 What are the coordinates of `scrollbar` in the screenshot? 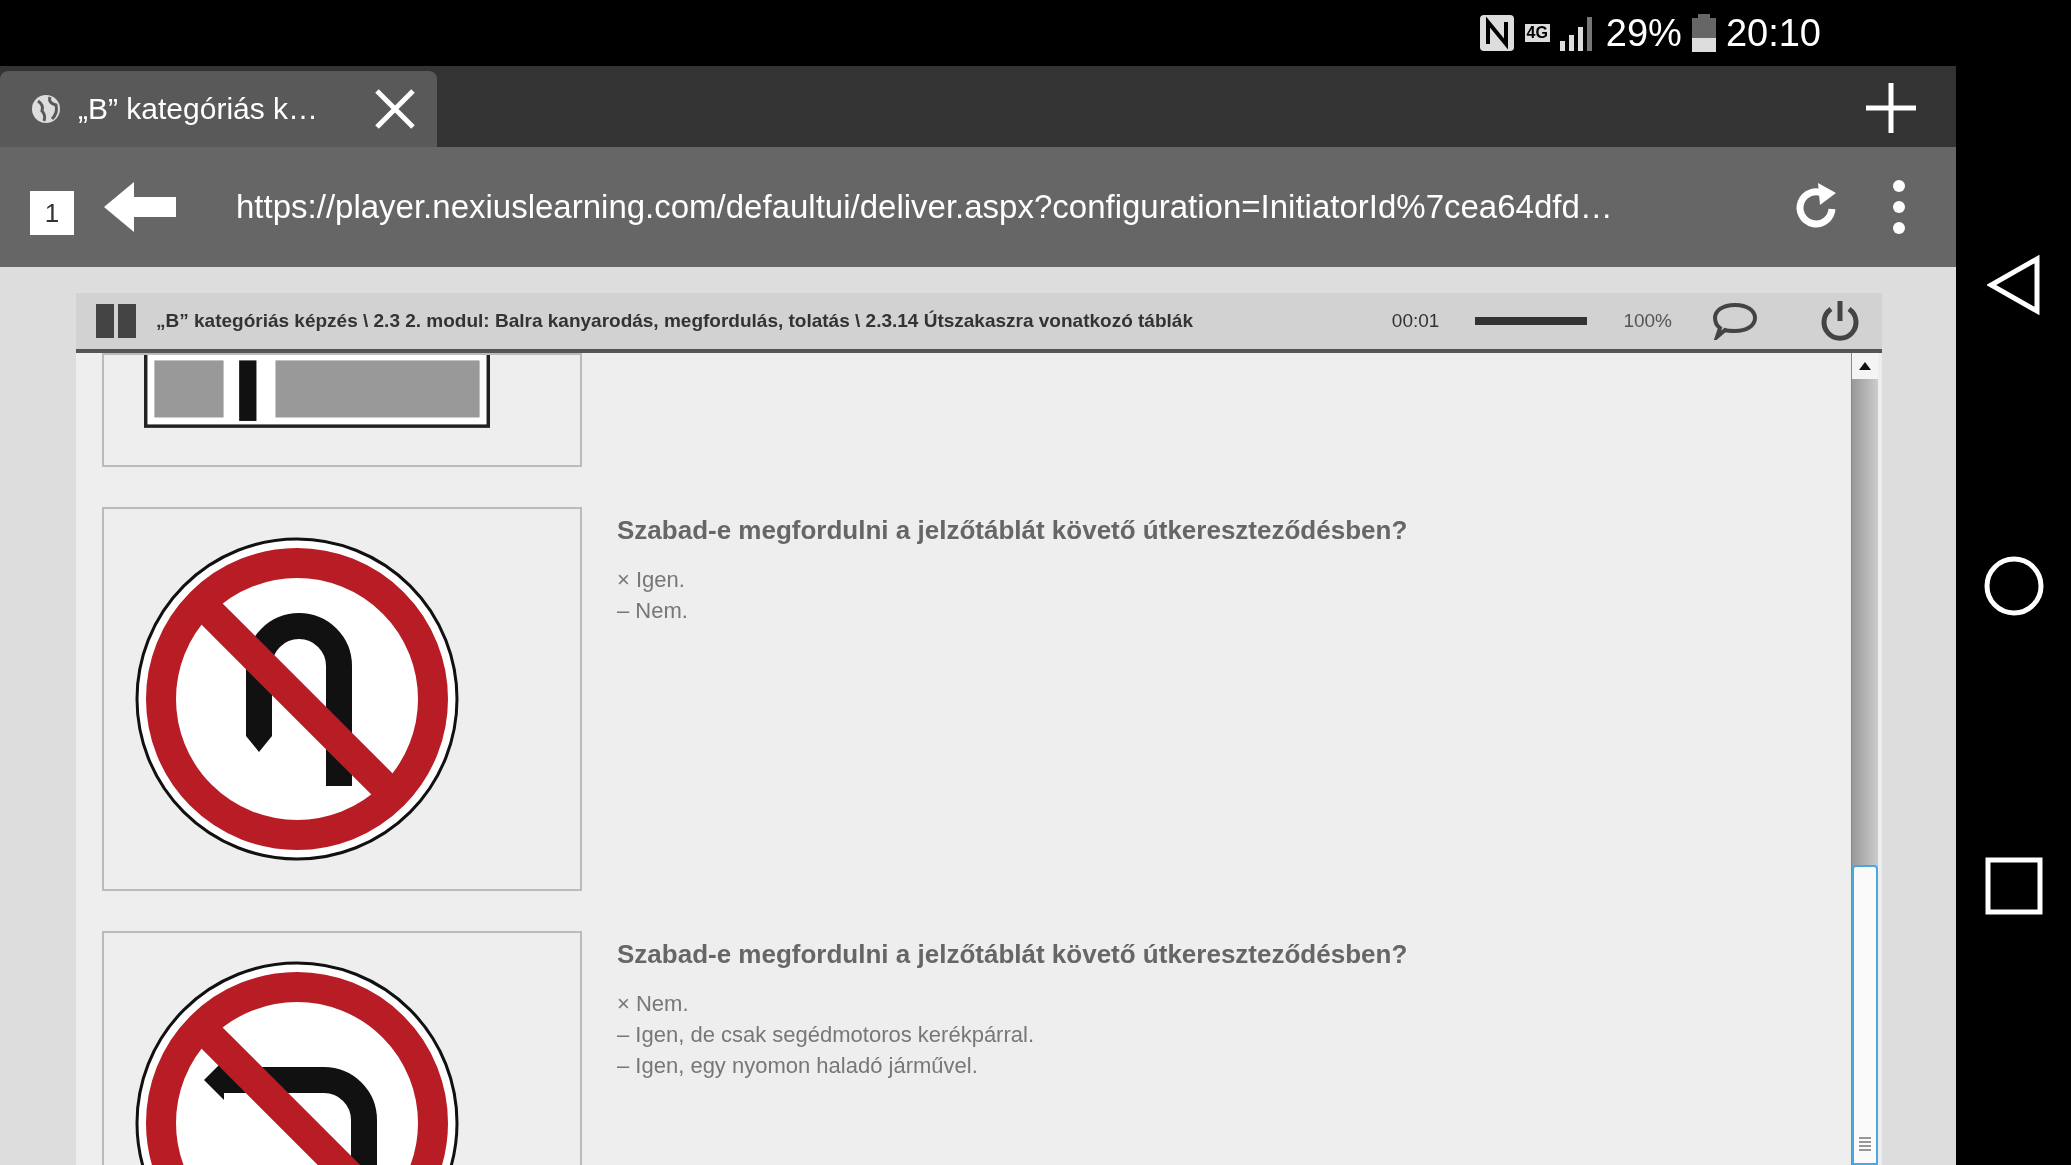 It's located at (1864, 759).